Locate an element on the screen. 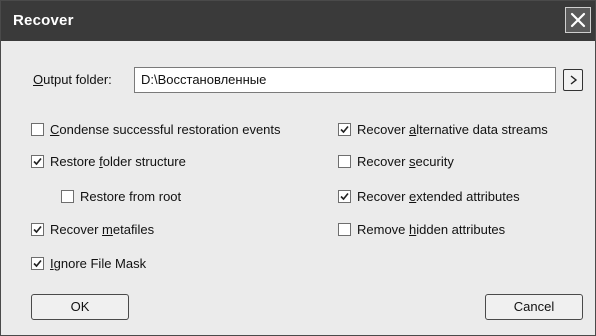 The width and height of the screenshot is (596, 336). close-icon is located at coordinates (578, 20).